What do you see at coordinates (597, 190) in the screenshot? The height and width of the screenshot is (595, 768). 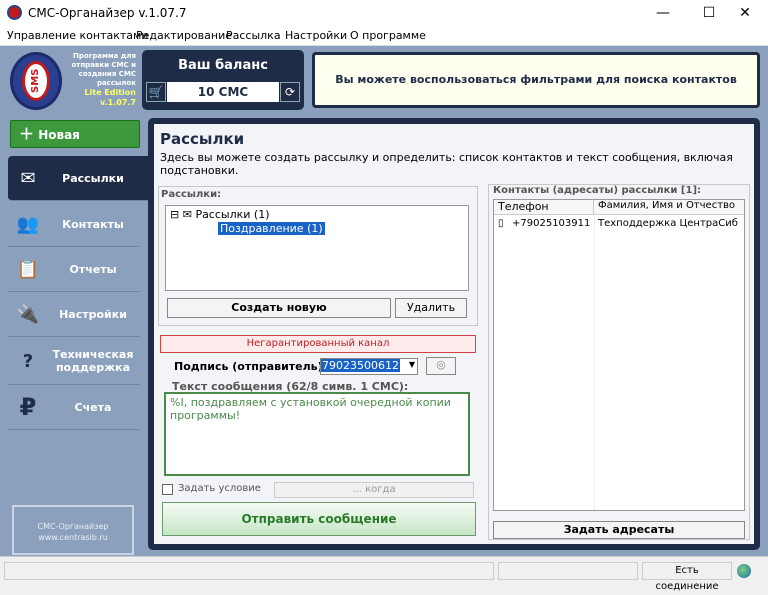 I see `contacts-label: Контакты (адресаты) рассылки [1]:` at bounding box center [597, 190].